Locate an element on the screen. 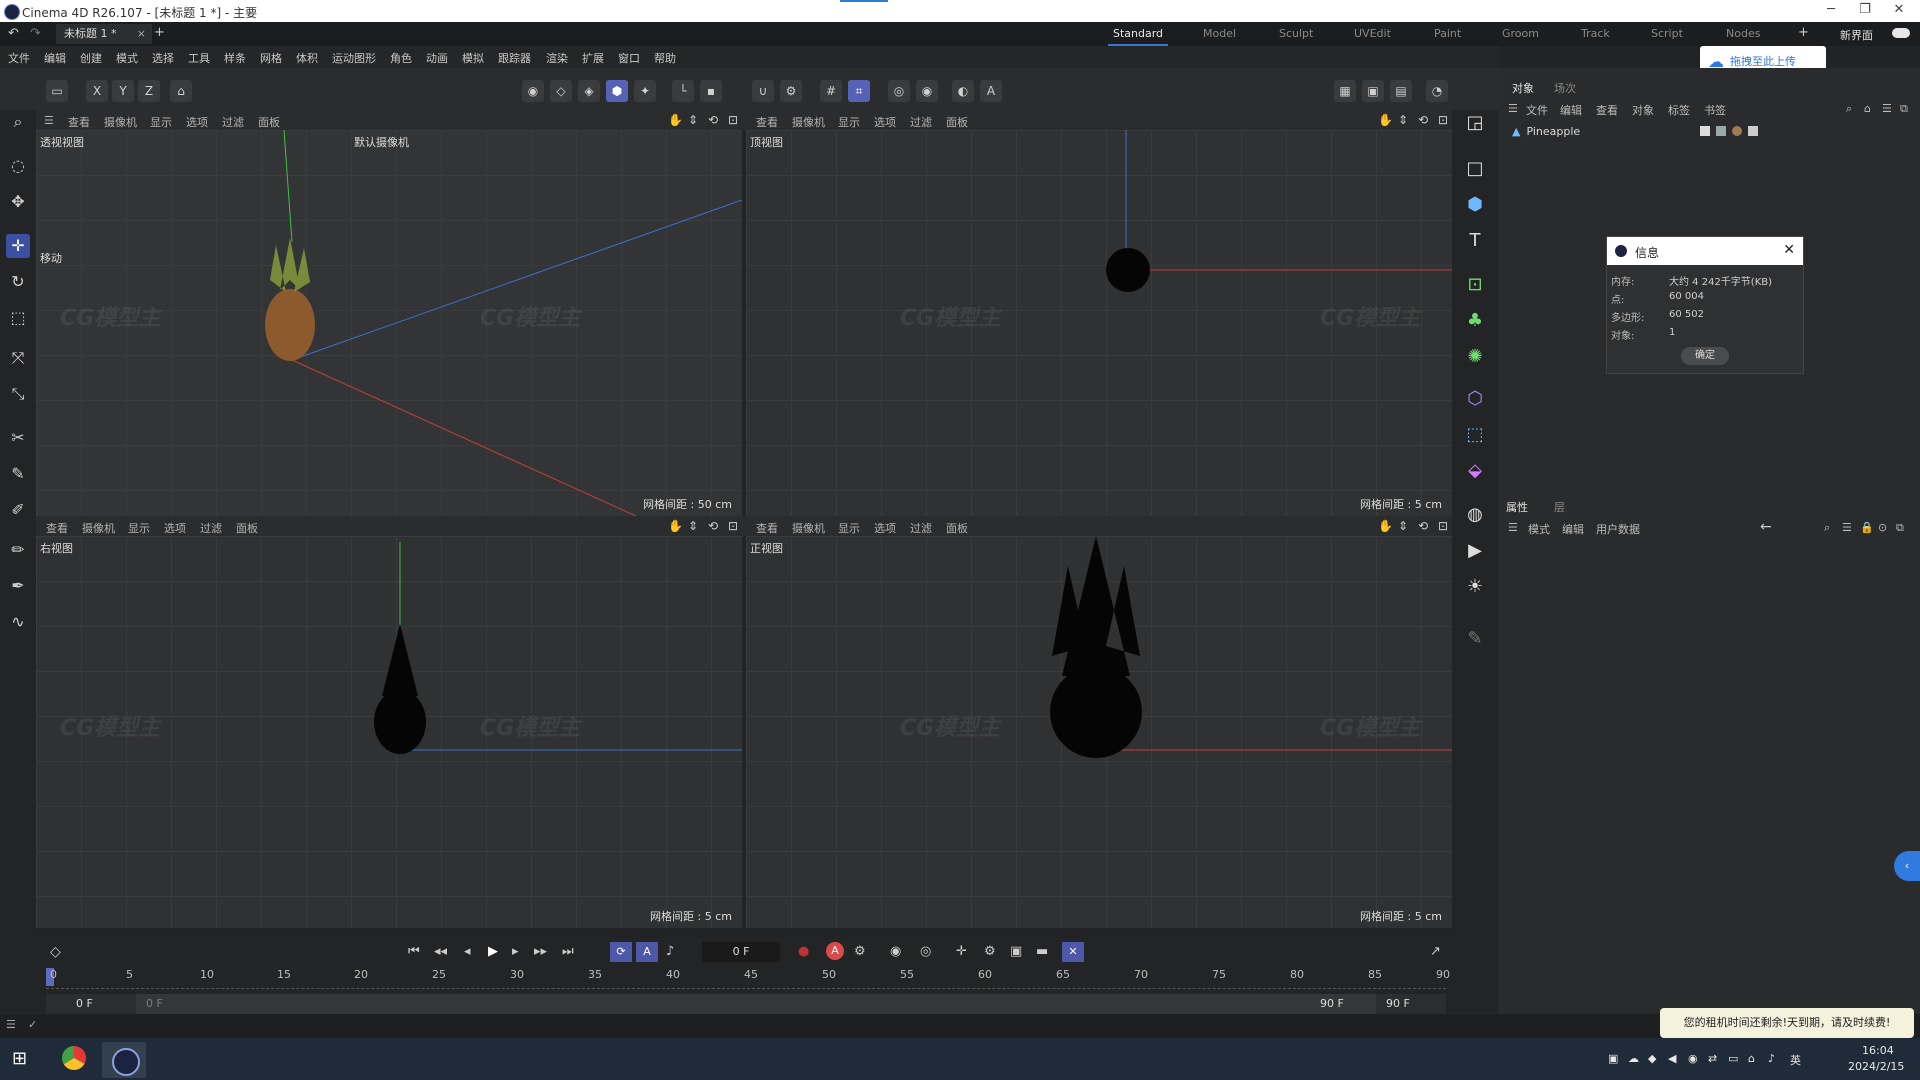 This screenshot has height=1080, width=1920. y-axis-lock-button: Y is located at coordinates (123, 91).